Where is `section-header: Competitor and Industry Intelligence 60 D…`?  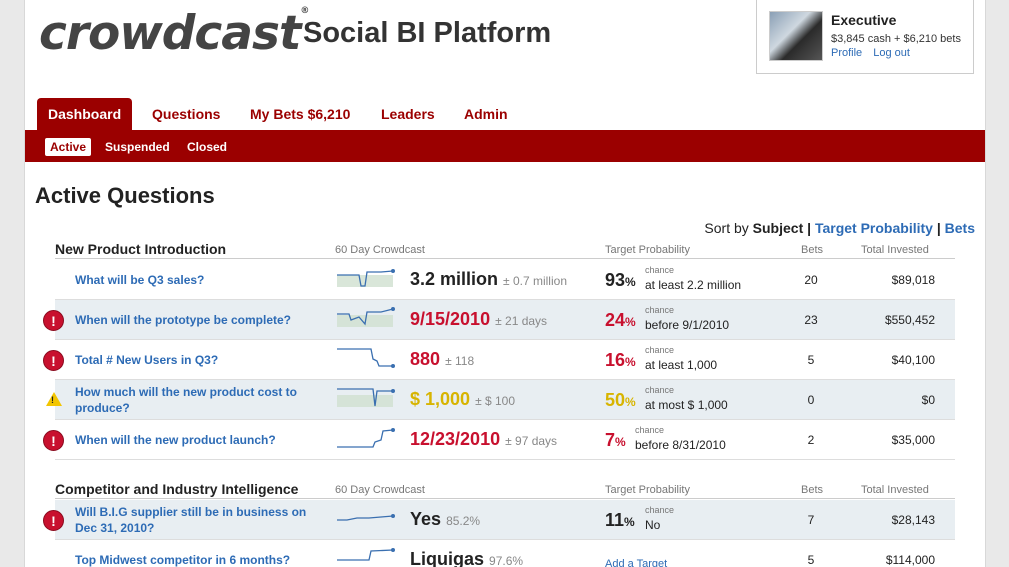 section-header: Competitor and Industry Intelligence 60 D… is located at coordinates (505, 490).